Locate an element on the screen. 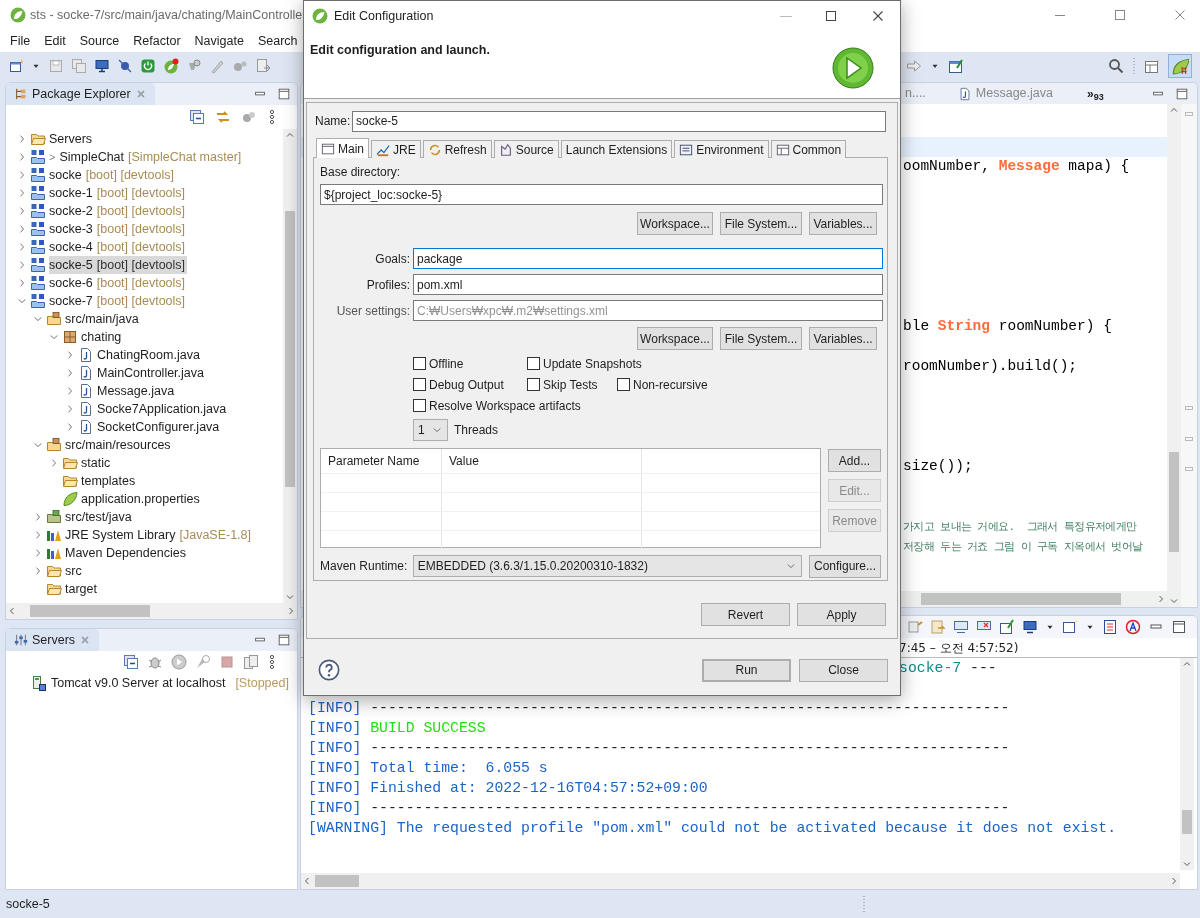 Image resolution: width=1200 pixels, height=918 pixels. tree-item: static is located at coordinates (98, 463).